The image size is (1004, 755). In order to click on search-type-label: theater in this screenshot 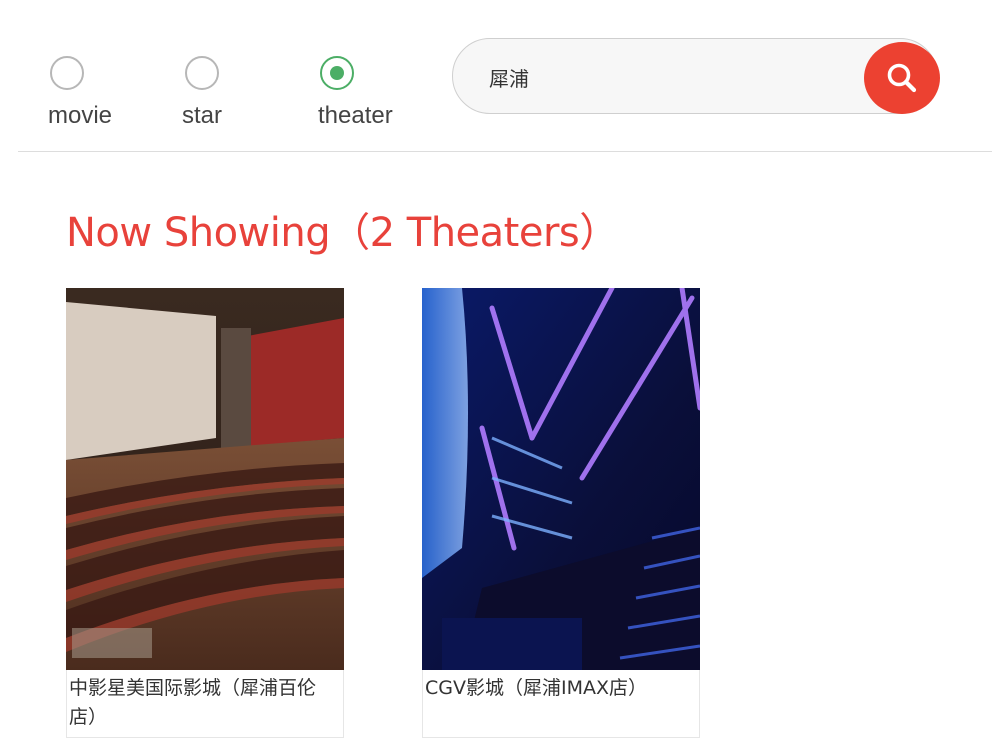, I will do `click(355, 115)`.